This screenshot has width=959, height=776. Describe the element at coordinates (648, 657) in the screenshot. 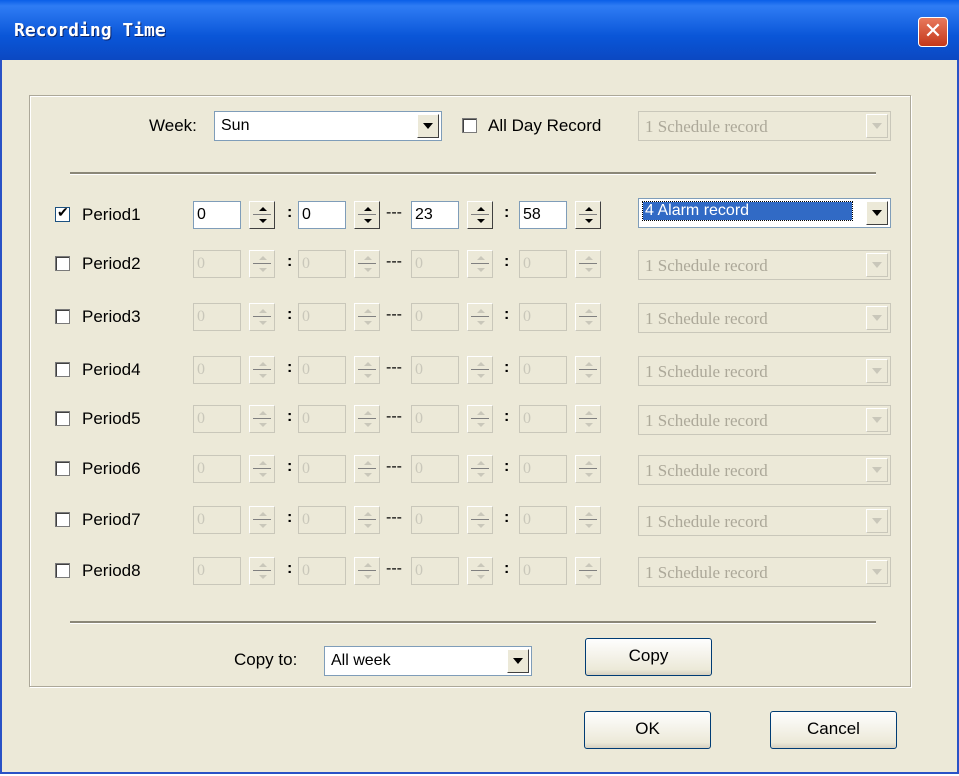

I see `copy-button: Copy` at that location.